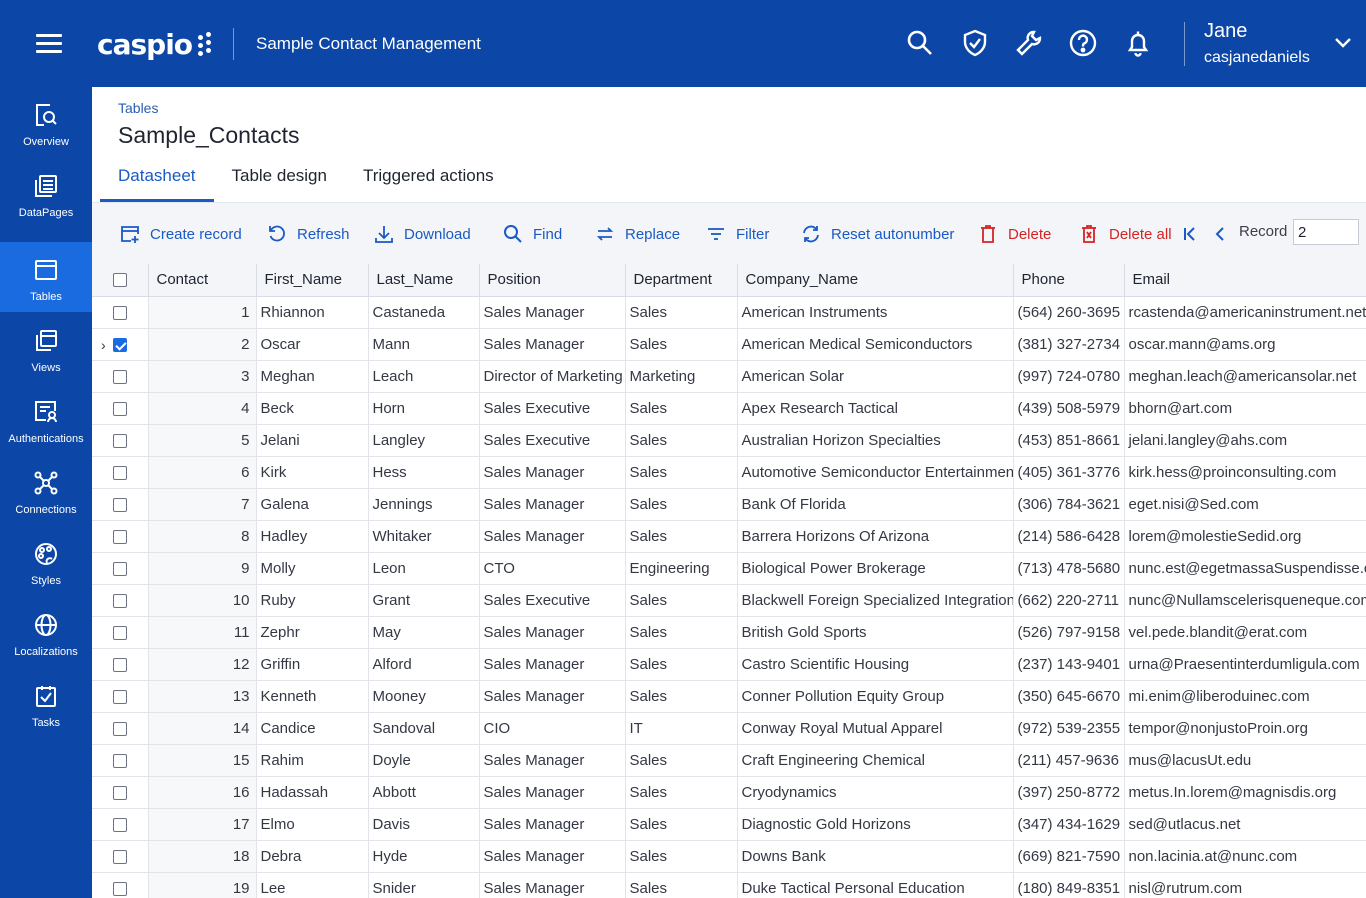 Image resolution: width=1366 pixels, height=898 pixels. What do you see at coordinates (312, 824) in the screenshot?
I see `cell-first: Elmo` at bounding box center [312, 824].